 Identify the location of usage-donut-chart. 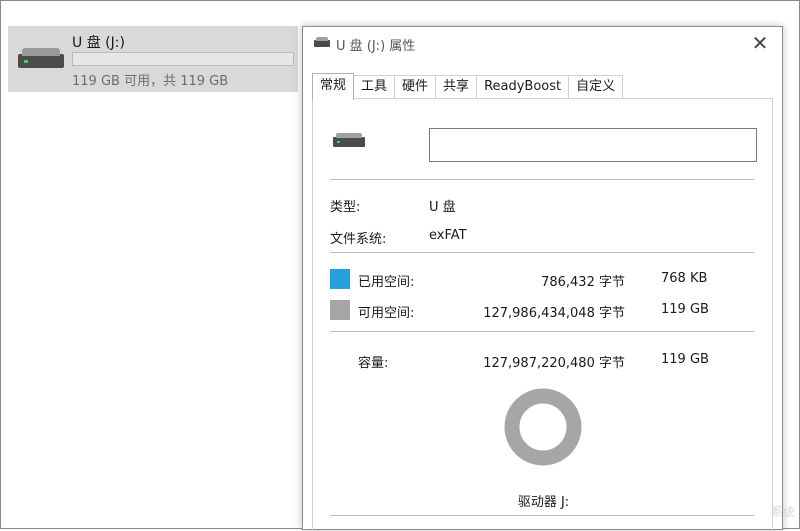
(543, 427).